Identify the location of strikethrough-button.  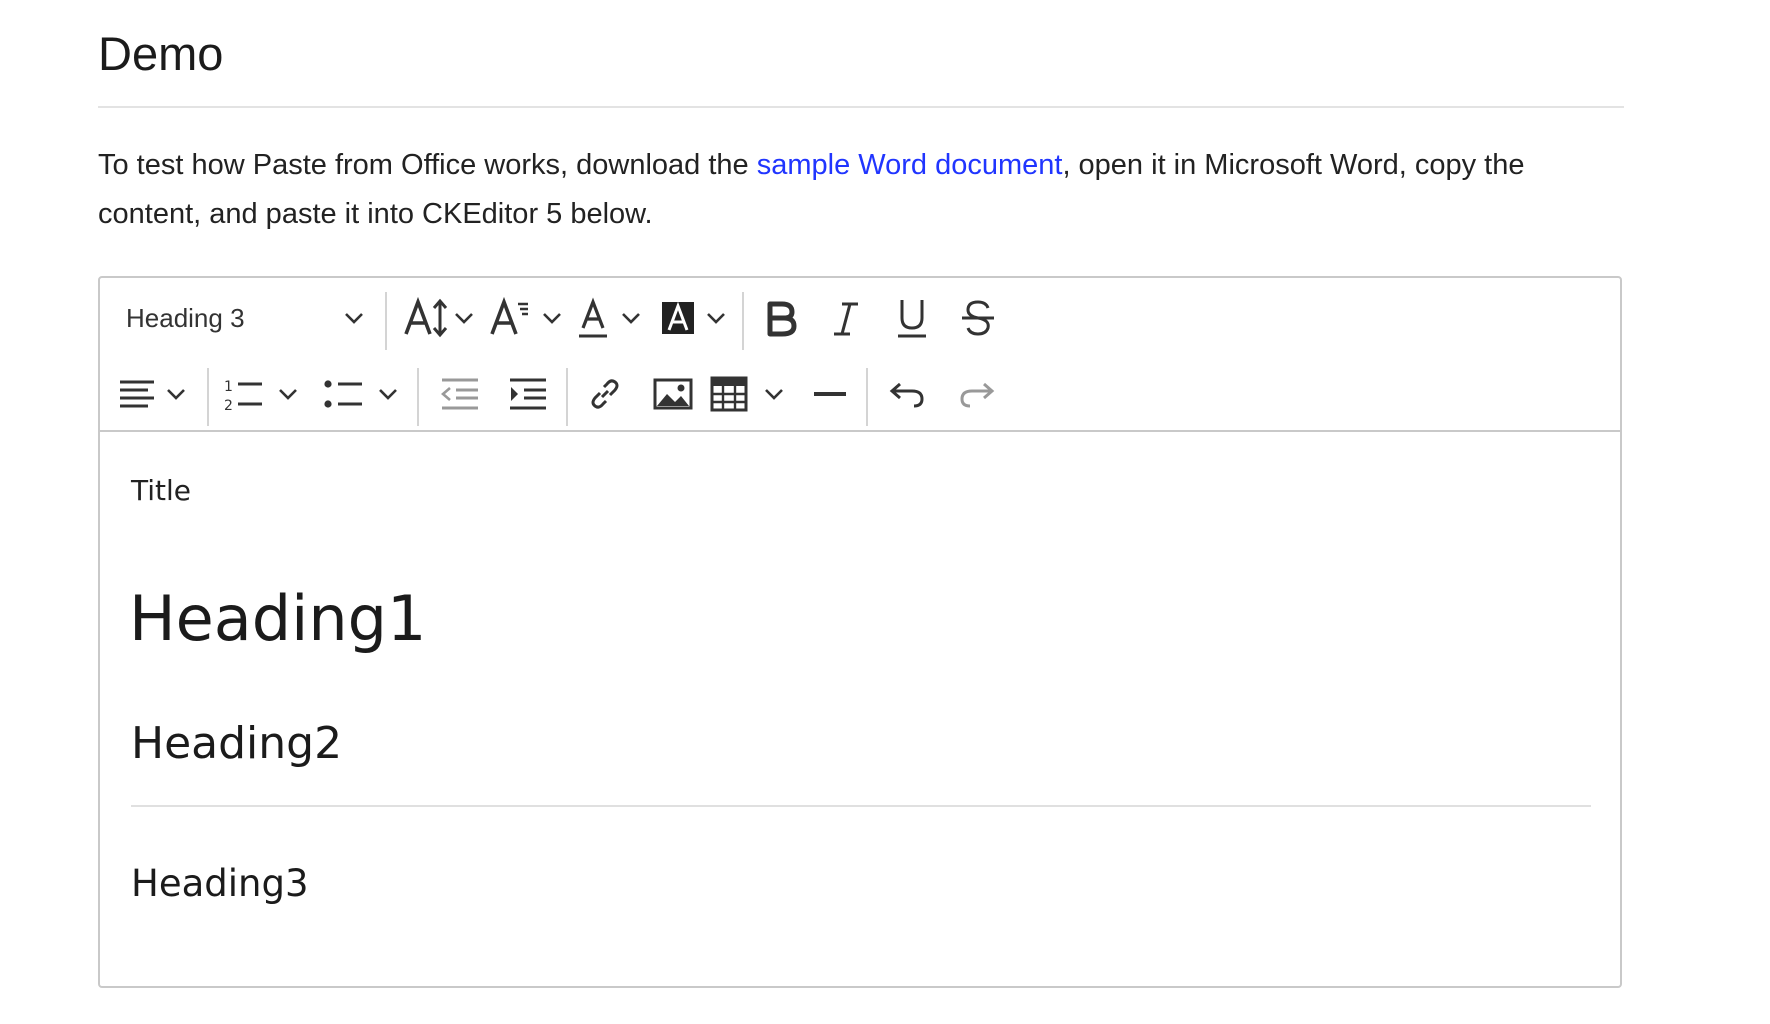
(978, 318).